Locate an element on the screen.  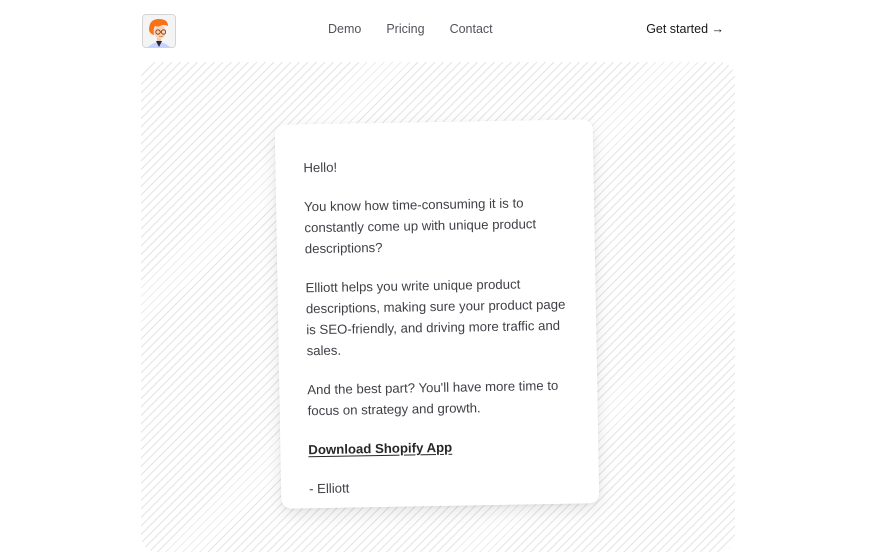
nav-demo-link: Demo is located at coordinates (344, 29).